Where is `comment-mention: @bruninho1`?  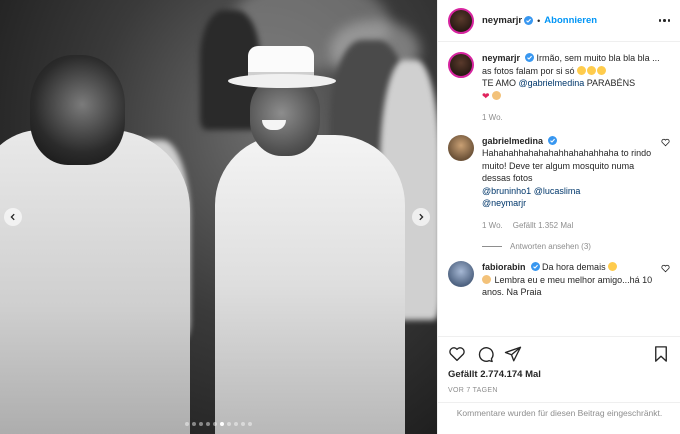
comment-mention: @bruninho1 is located at coordinates (506, 191).